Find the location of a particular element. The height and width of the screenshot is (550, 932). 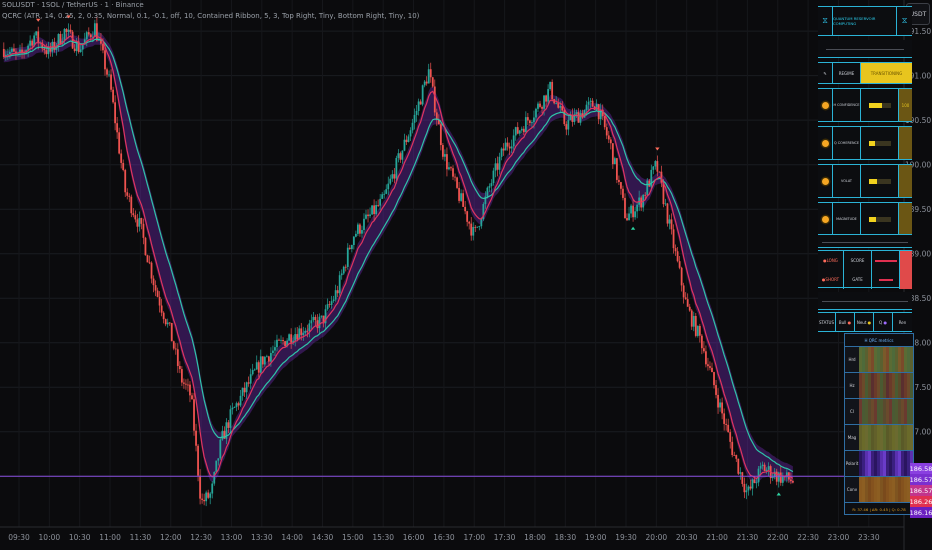

qrc-title: QUANTUM RESERVOIR COMPUTING is located at coordinates (865, 21).